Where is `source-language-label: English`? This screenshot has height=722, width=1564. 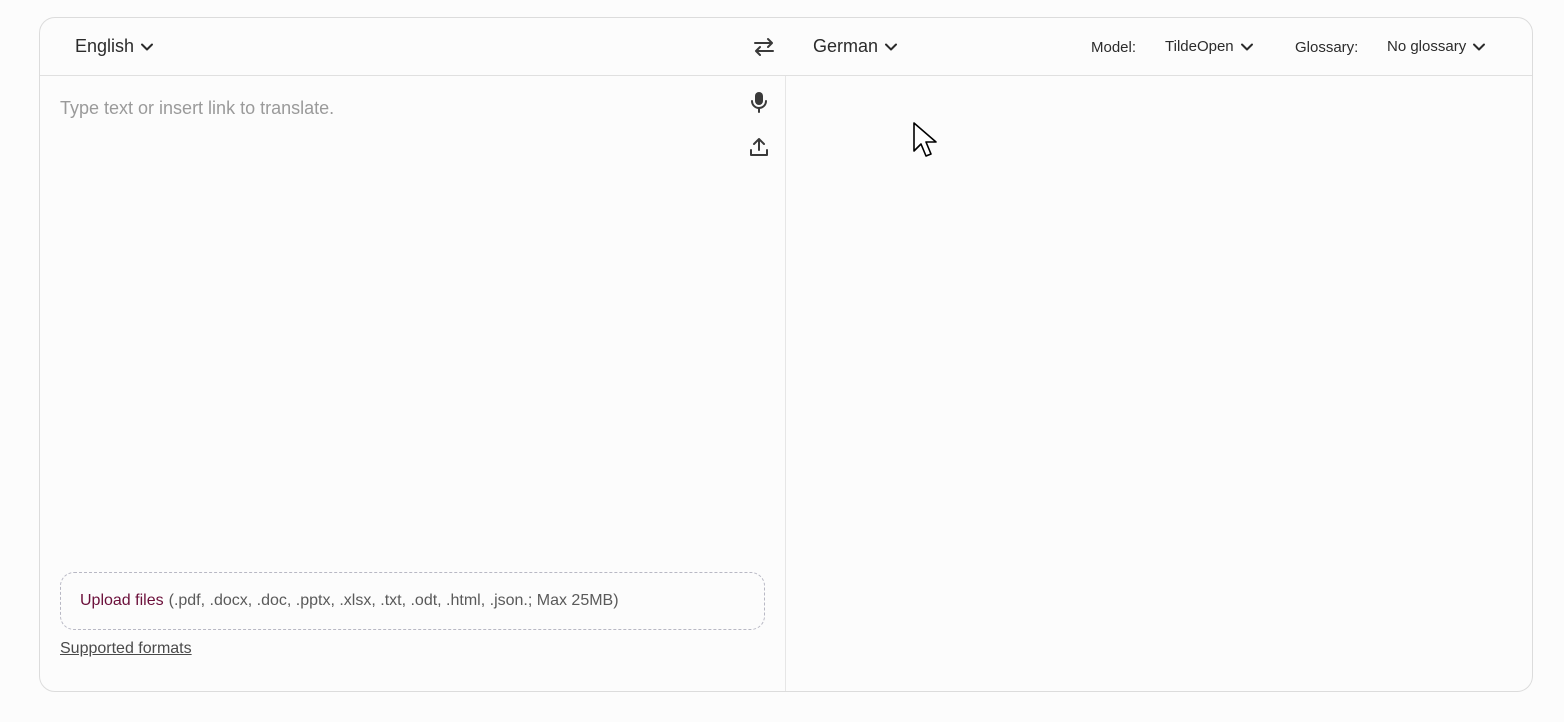 source-language-label: English is located at coordinates (105, 46).